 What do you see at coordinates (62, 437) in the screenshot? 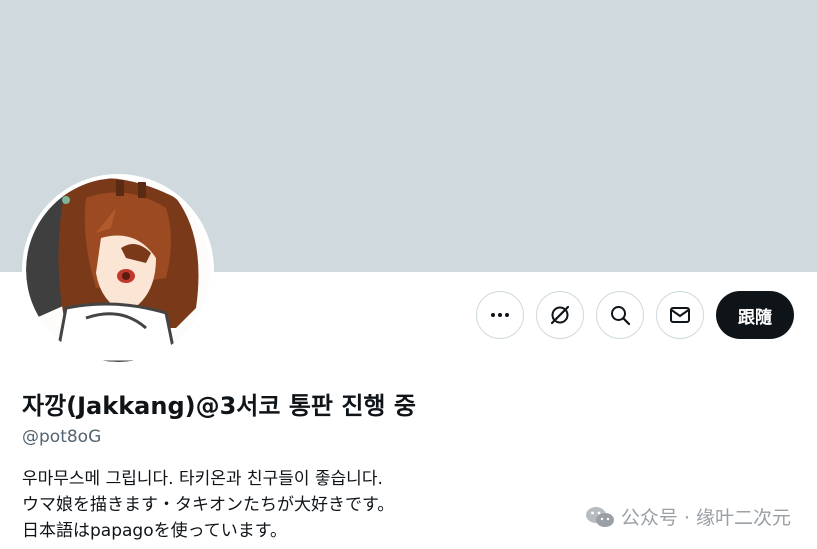
I see `profile-handle: @pot8oG` at bounding box center [62, 437].